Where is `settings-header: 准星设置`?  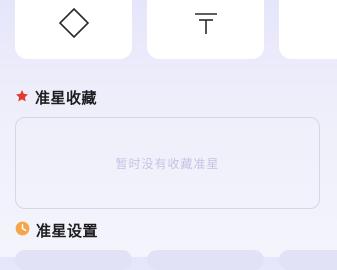
settings-header: 准星设置 is located at coordinates (56, 230).